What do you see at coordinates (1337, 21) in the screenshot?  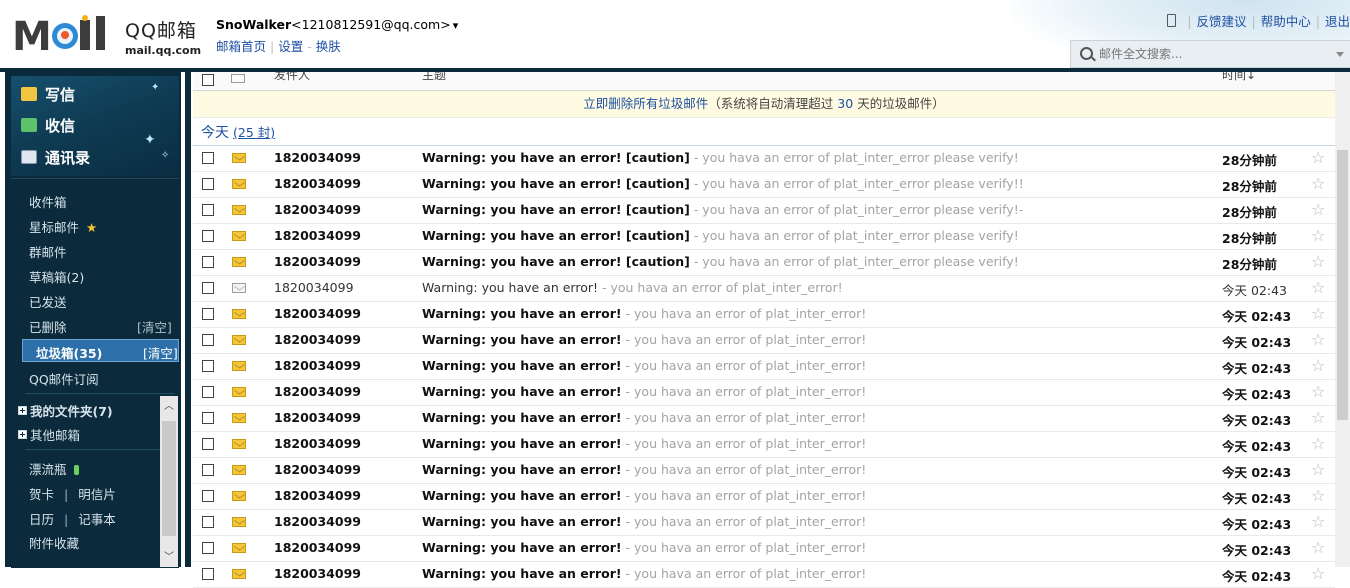 I see `logout-link: 退出` at bounding box center [1337, 21].